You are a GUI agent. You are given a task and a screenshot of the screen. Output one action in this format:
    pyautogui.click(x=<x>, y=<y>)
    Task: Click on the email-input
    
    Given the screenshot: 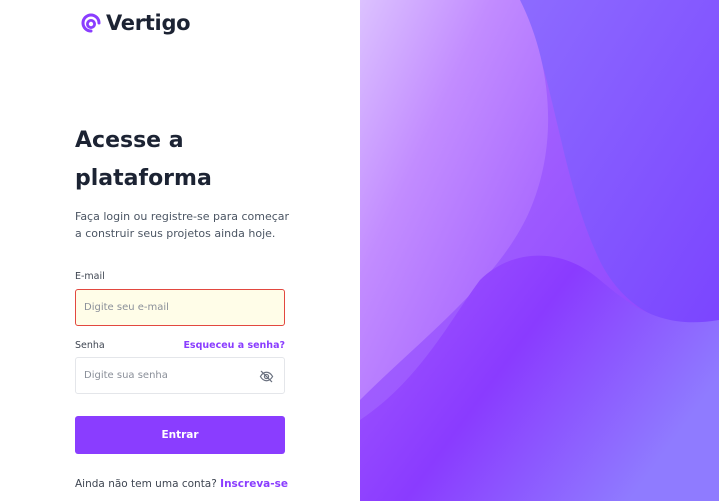 What is the action you would take?
    pyautogui.click(x=180, y=307)
    